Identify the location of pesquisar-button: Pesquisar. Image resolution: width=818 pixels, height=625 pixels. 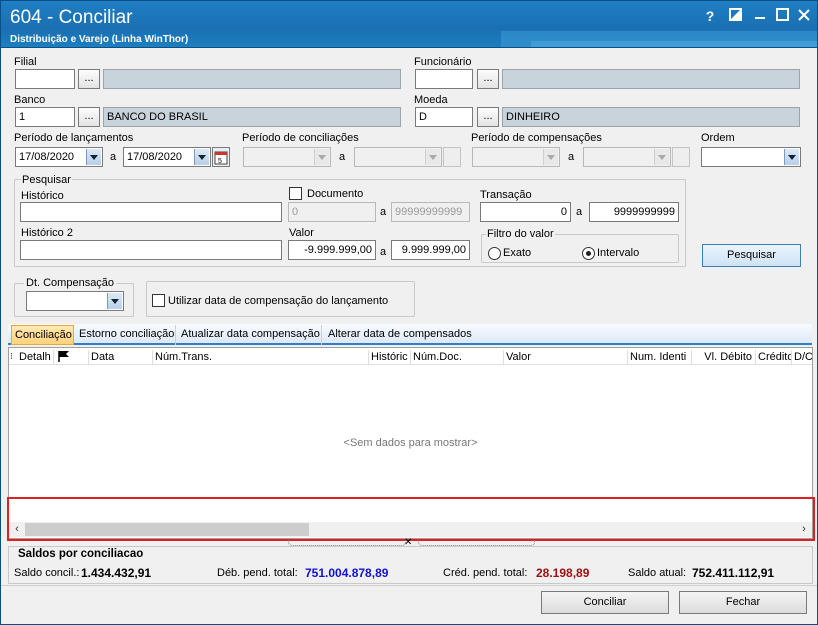
(751, 255).